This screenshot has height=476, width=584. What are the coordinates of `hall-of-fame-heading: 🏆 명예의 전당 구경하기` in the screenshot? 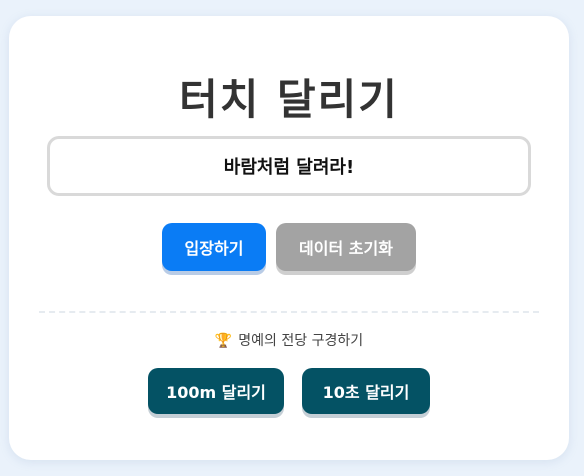 It's located at (289, 340).